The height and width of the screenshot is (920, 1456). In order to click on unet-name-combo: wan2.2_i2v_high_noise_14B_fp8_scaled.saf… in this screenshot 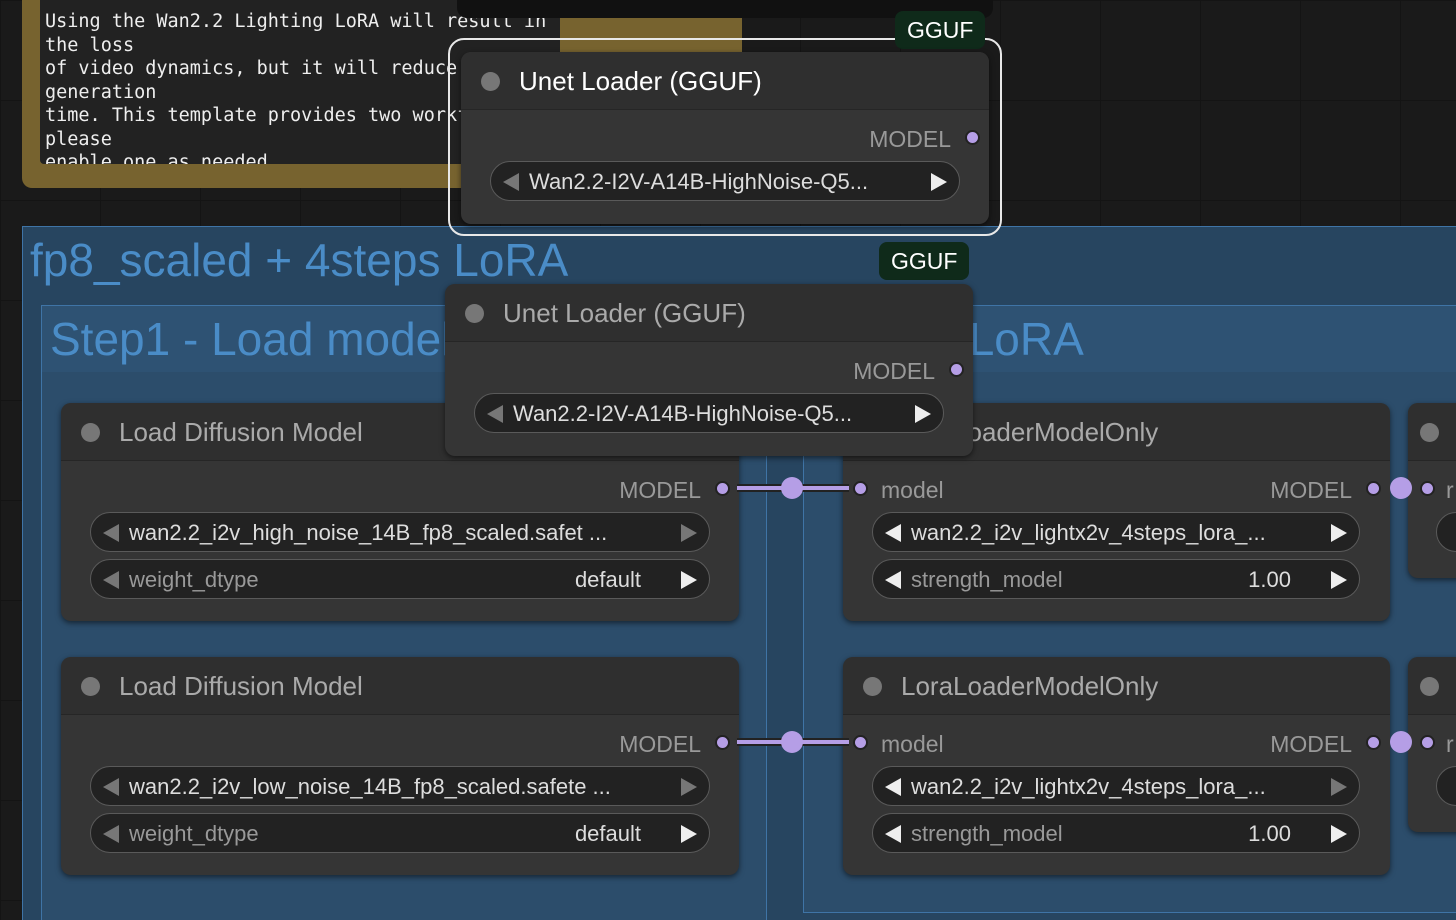, I will do `click(400, 532)`.